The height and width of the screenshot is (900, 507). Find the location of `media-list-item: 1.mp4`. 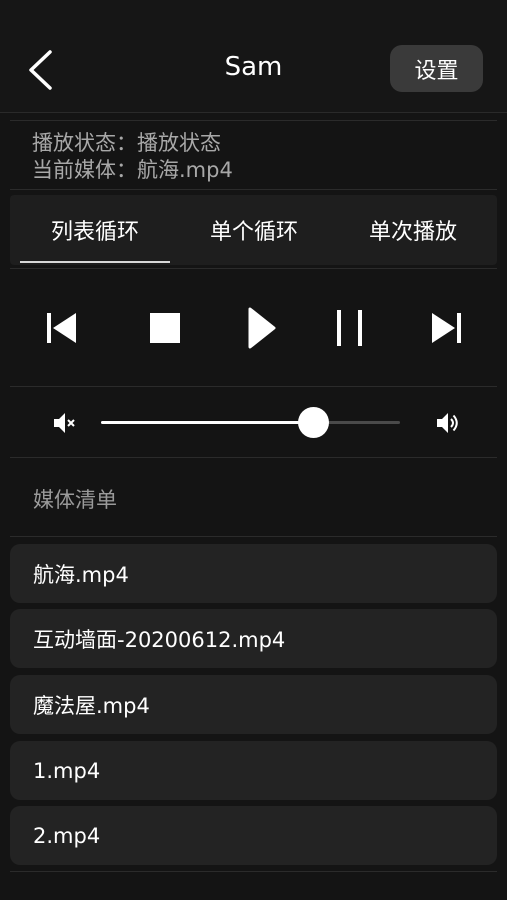

media-list-item: 1.mp4 is located at coordinates (253, 770).